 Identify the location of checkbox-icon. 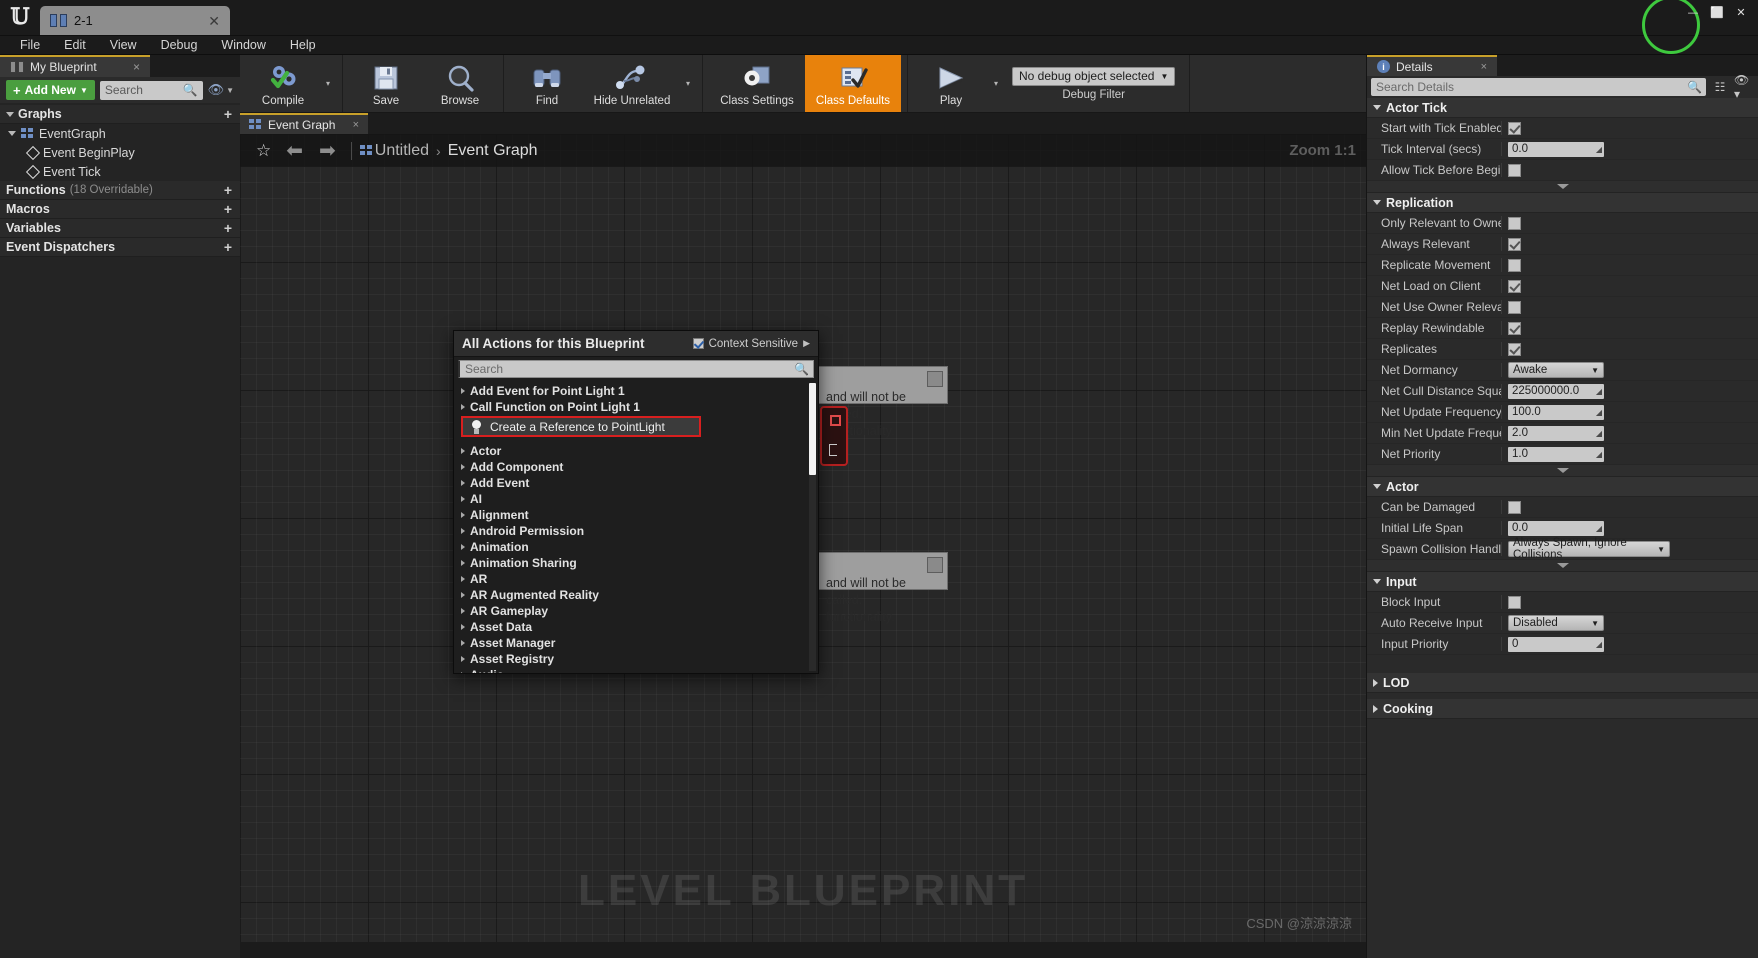
(698, 343).